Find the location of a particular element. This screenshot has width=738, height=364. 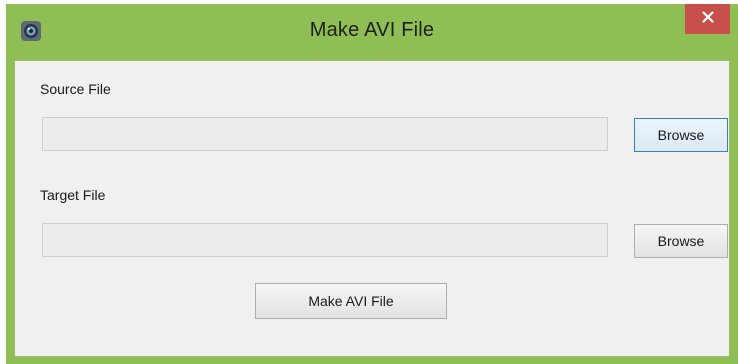

window-title: Make AVI File is located at coordinates (372, 30).